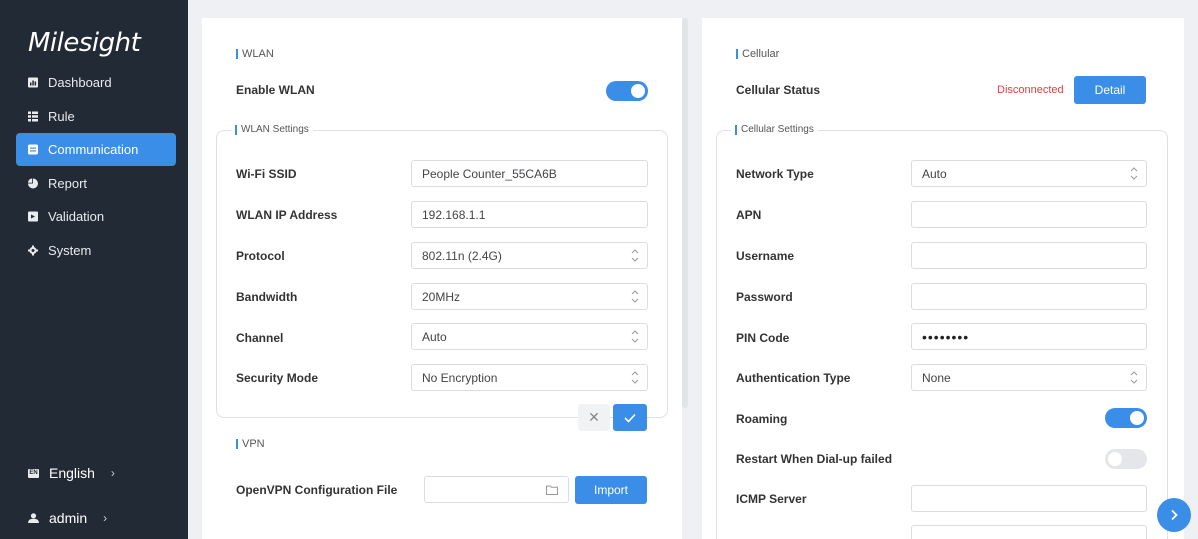 The width and height of the screenshot is (1198, 539). Describe the element at coordinates (33, 183) in the screenshot. I see `pie-icon` at that location.